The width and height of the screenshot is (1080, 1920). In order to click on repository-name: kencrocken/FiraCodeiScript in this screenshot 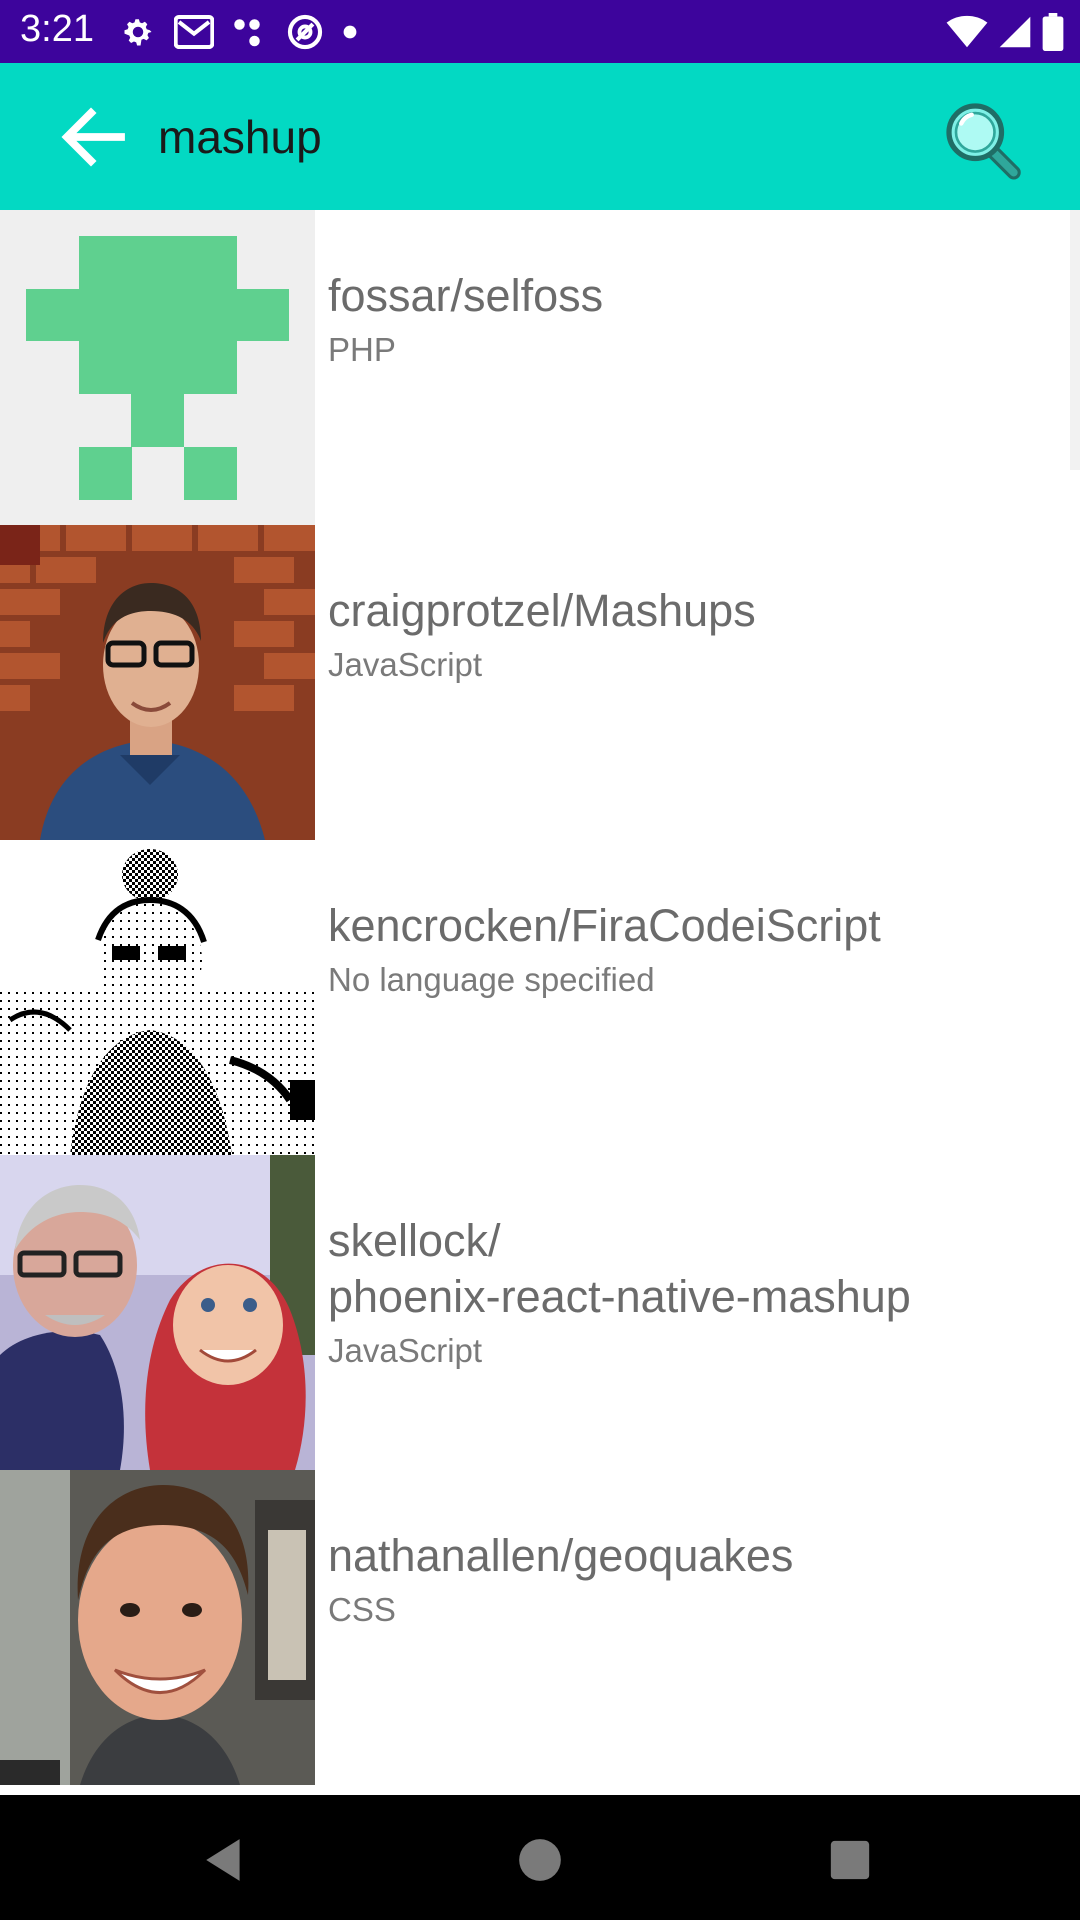, I will do `click(604, 925)`.